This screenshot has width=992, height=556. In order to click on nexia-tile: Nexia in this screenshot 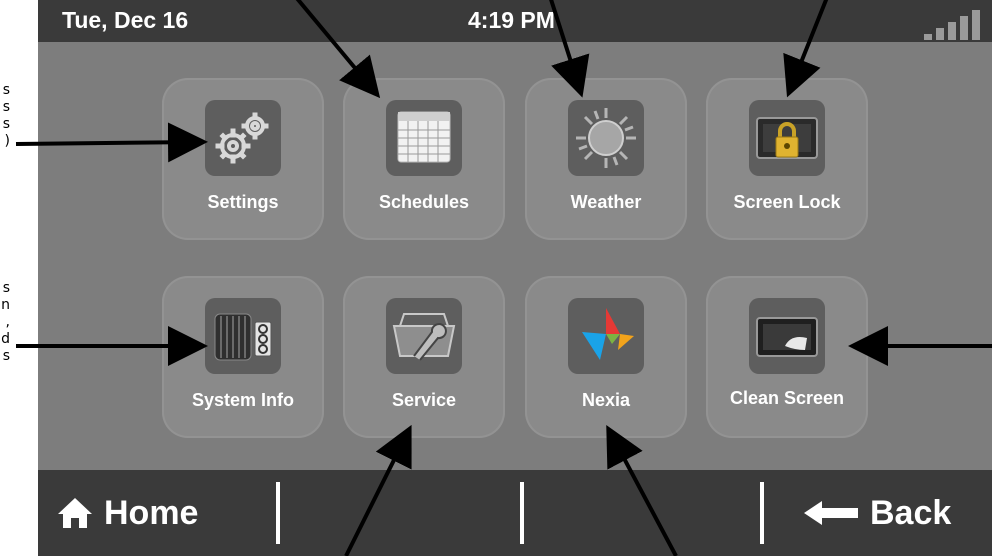, I will do `click(606, 357)`.